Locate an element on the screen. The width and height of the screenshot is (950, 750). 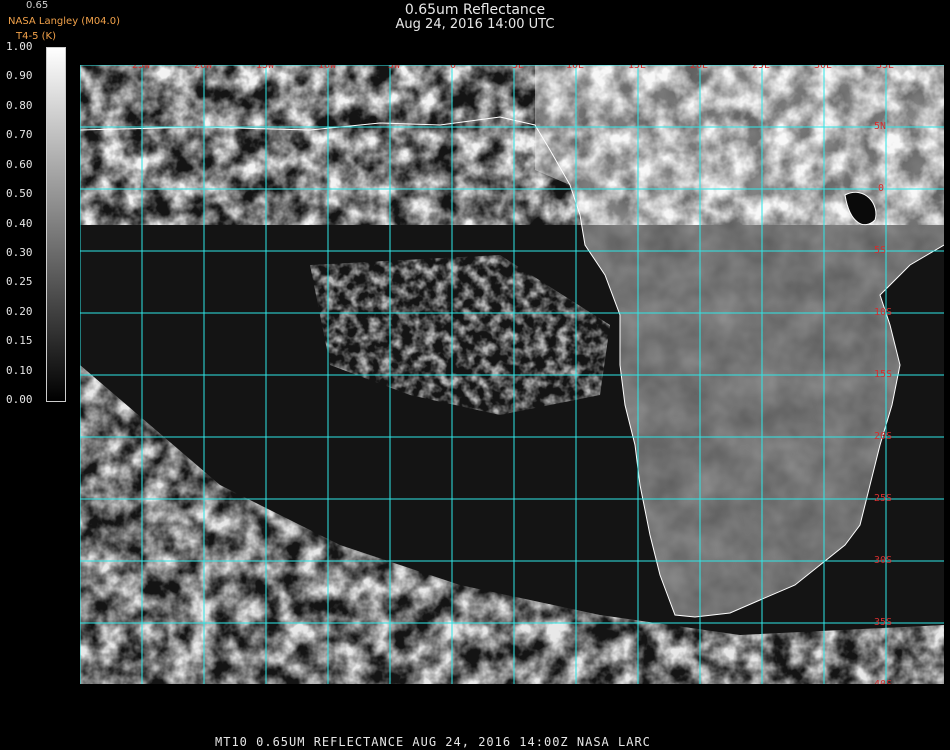
longitude-label: 0 is located at coordinates (453, 68).